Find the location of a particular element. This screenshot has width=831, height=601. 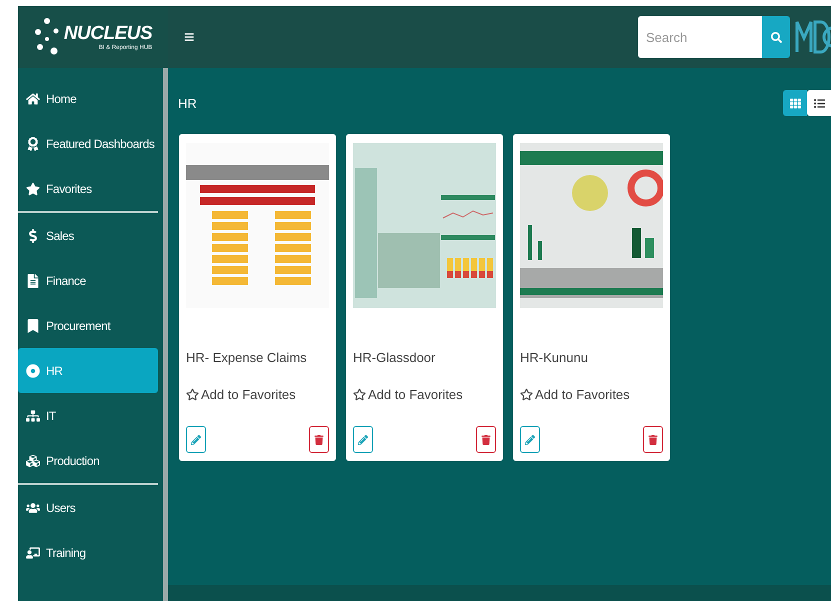

sidebar-item: Users is located at coordinates (88, 507).